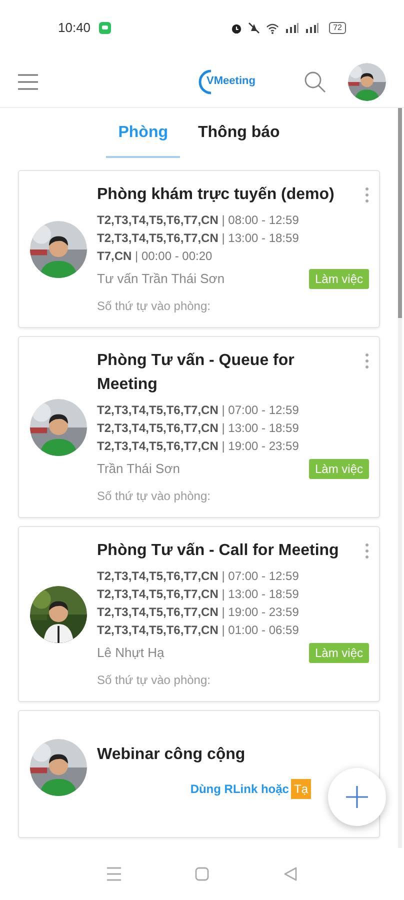  Describe the element at coordinates (202, 874) in the screenshot. I see `home-icon` at that location.